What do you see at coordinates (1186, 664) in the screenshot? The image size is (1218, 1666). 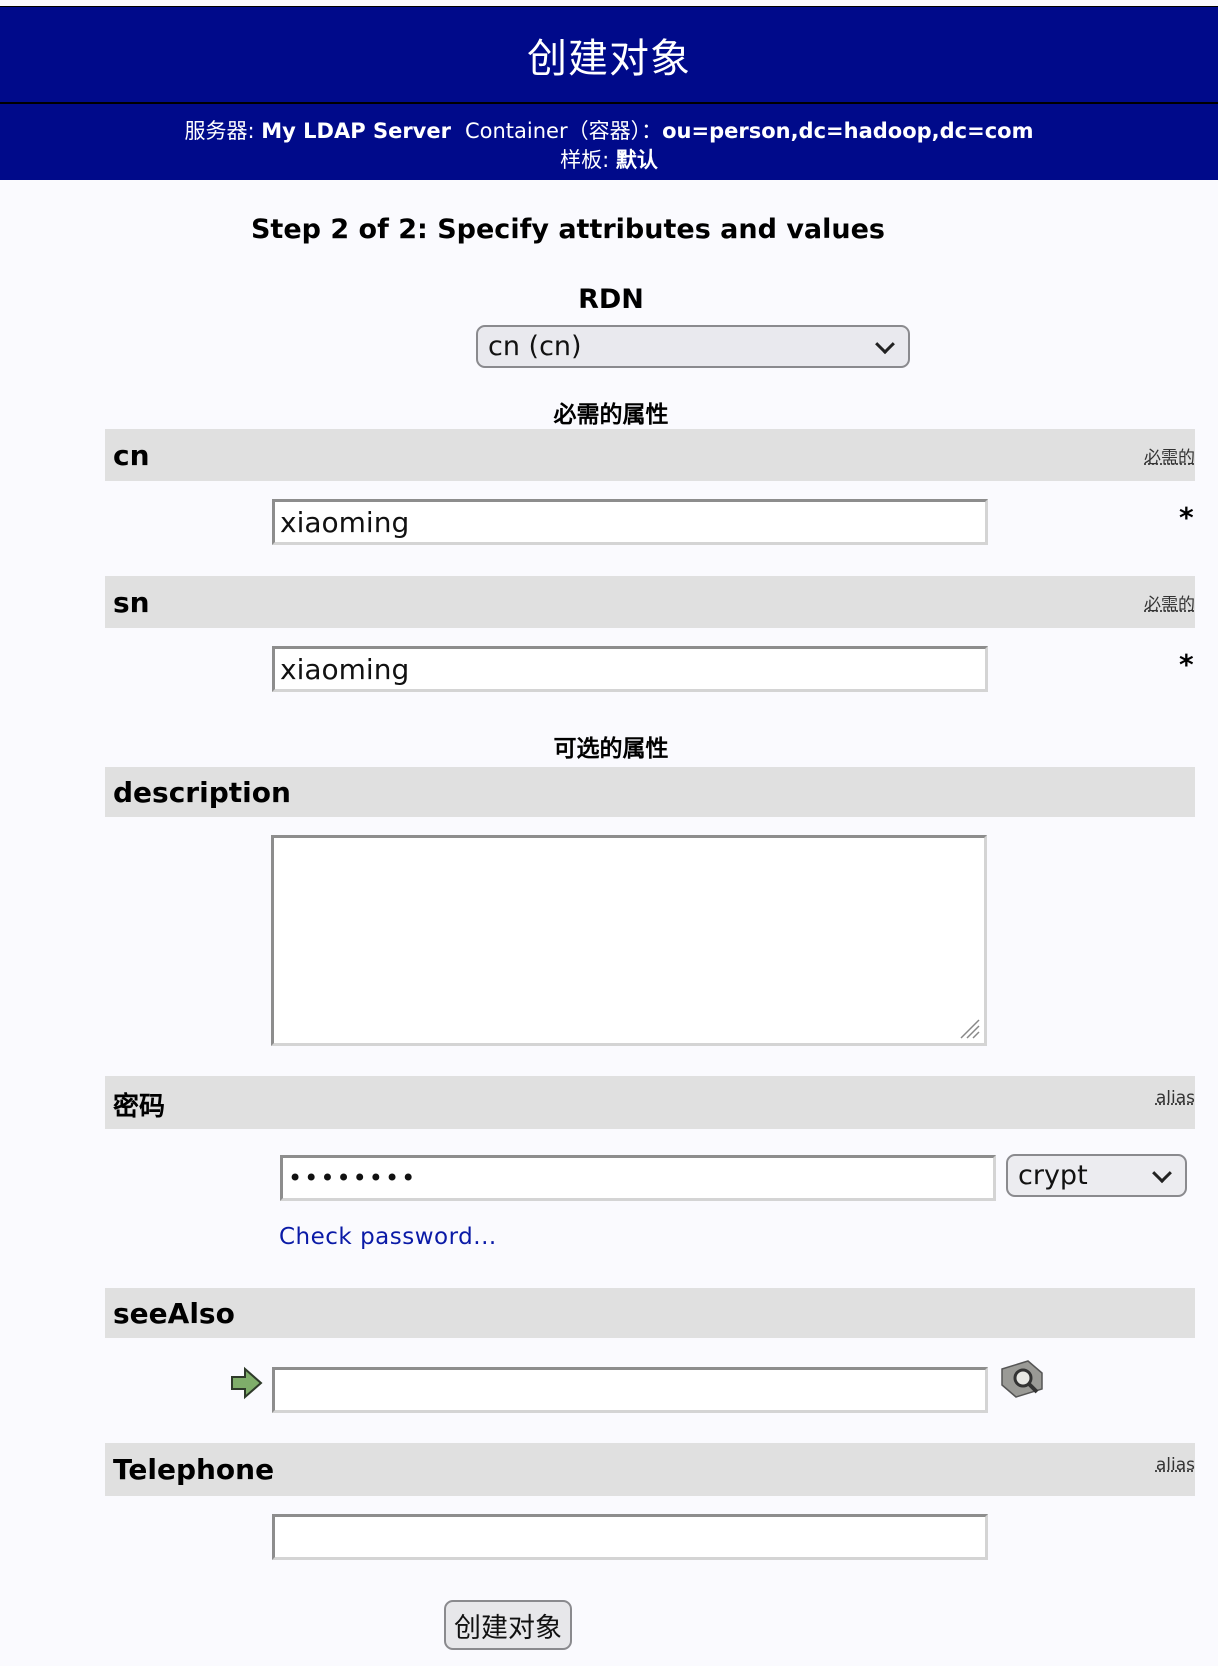 I see `sn-required-star: *` at bounding box center [1186, 664].